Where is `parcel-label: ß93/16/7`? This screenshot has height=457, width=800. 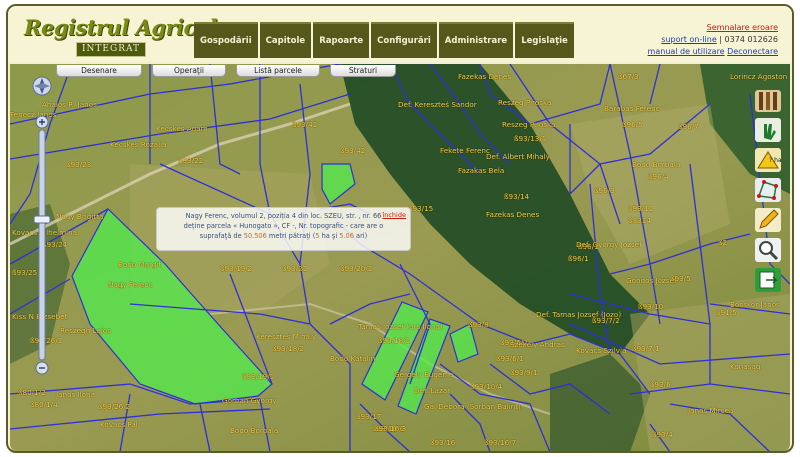
parcel-label: ß93/16/7 is located at coordinates (500, 442).